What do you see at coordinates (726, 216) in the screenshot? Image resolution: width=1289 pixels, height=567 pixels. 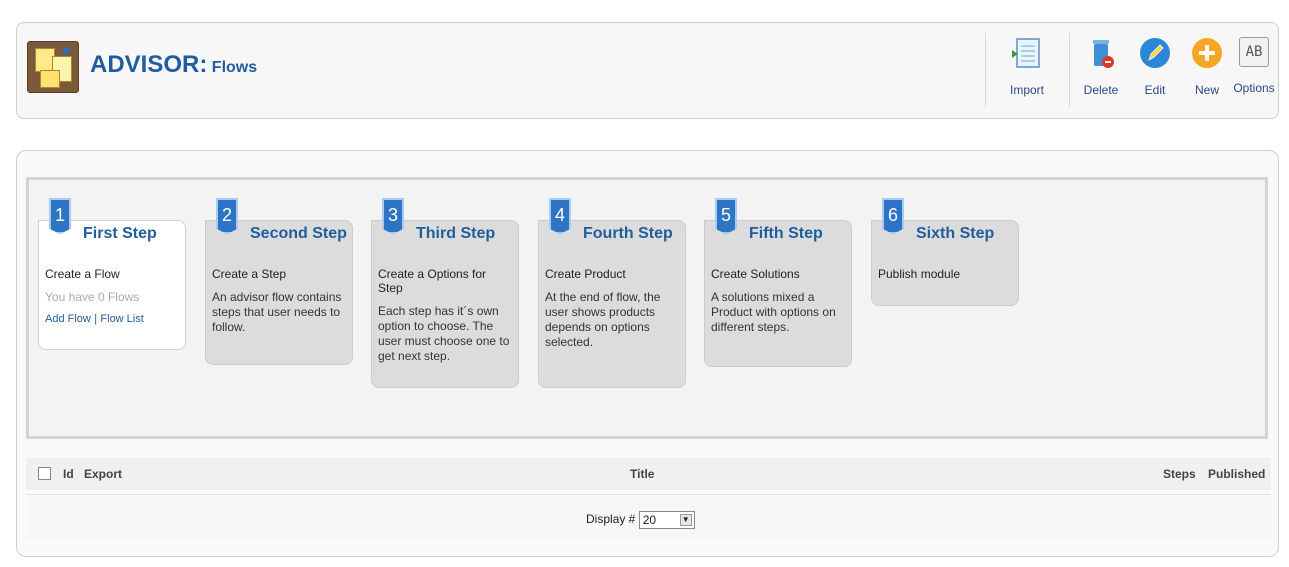 I see `step-number-badge: 5` at bounding box center [726, 216].